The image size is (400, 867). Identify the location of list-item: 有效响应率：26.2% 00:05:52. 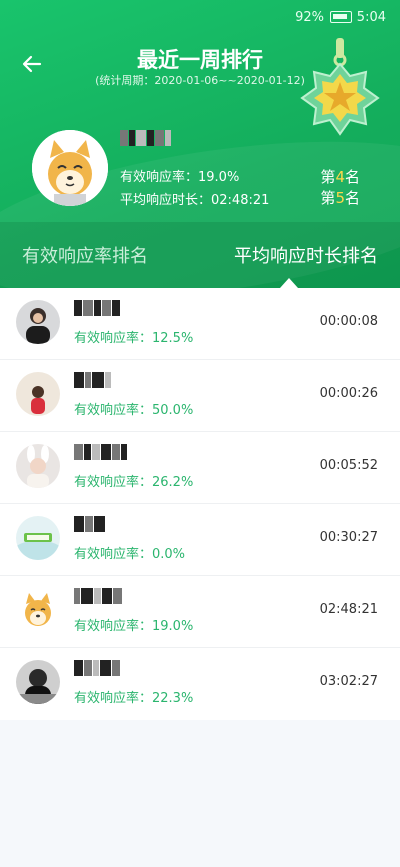
(200, 468).